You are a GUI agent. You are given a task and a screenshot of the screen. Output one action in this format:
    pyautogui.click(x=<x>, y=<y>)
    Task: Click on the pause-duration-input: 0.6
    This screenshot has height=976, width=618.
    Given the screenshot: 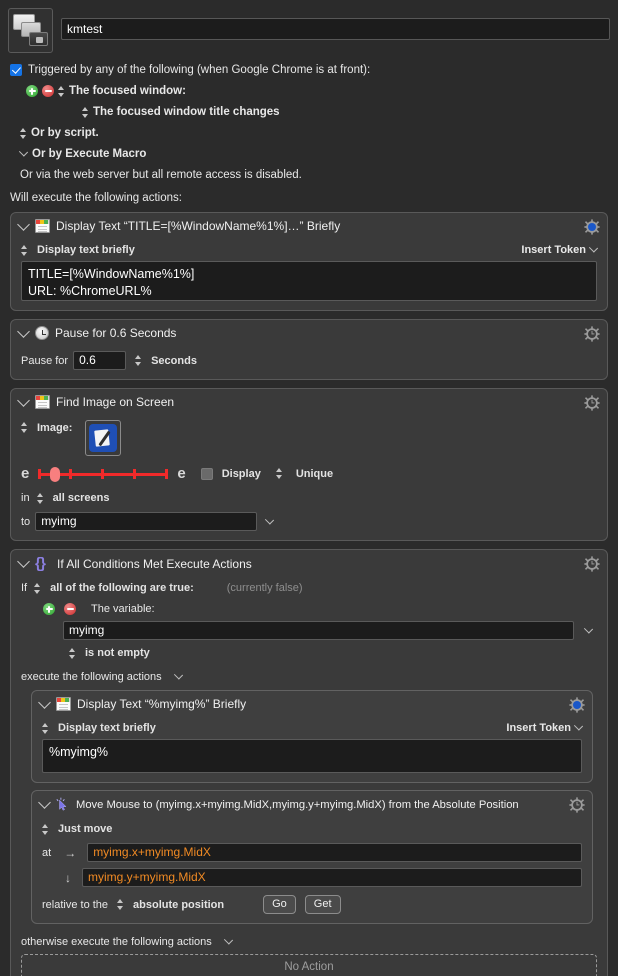 What is the action you would take?
    pyautogui.click(x=100, y=360)
    